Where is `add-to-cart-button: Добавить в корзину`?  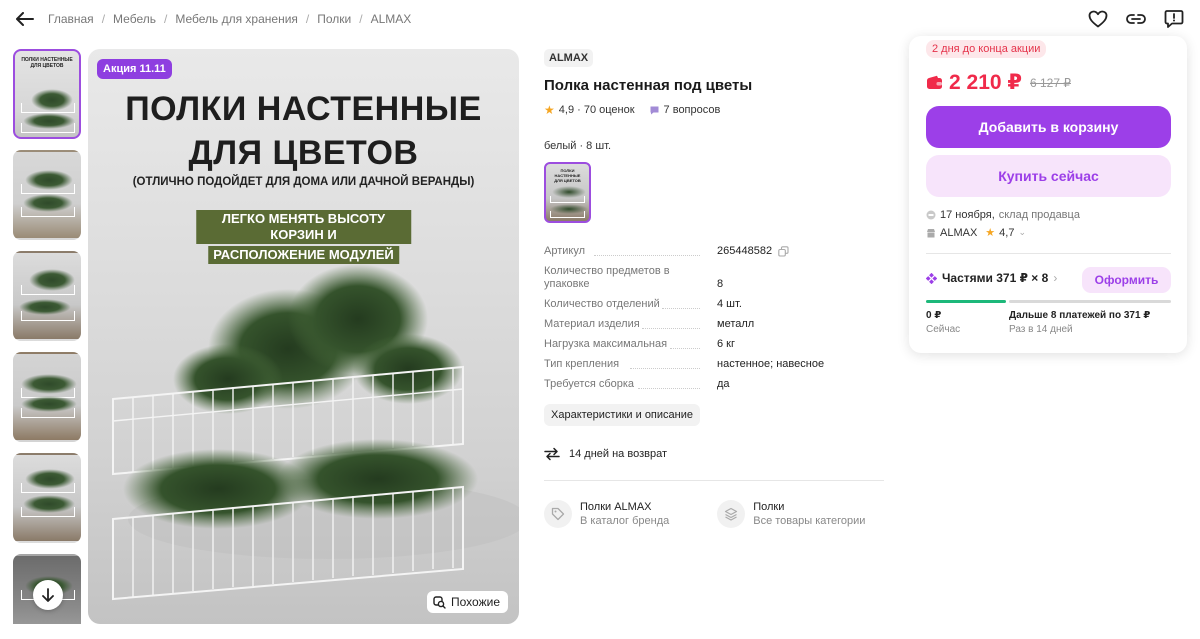 add-to-cart-button: Добавить в корзину is located at coordinates (1048, 127).